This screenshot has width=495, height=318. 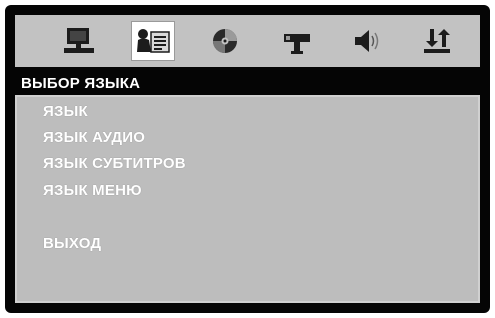 What do you see at coordinates (81, 83) in the screenshot?
I see `menu-title: ВЫБОР ЯЗЫКА` at bounding box center [81, 83].